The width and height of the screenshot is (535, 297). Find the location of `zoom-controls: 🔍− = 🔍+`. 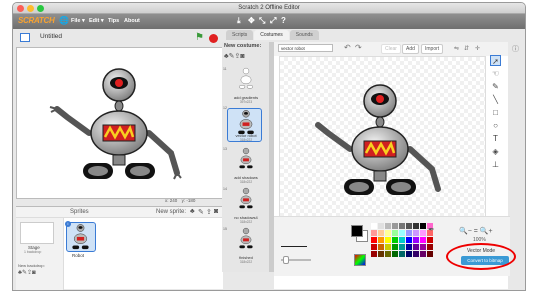

zoom-controls: 🔍− = 🔍+ is located at coordinates (476, 231).